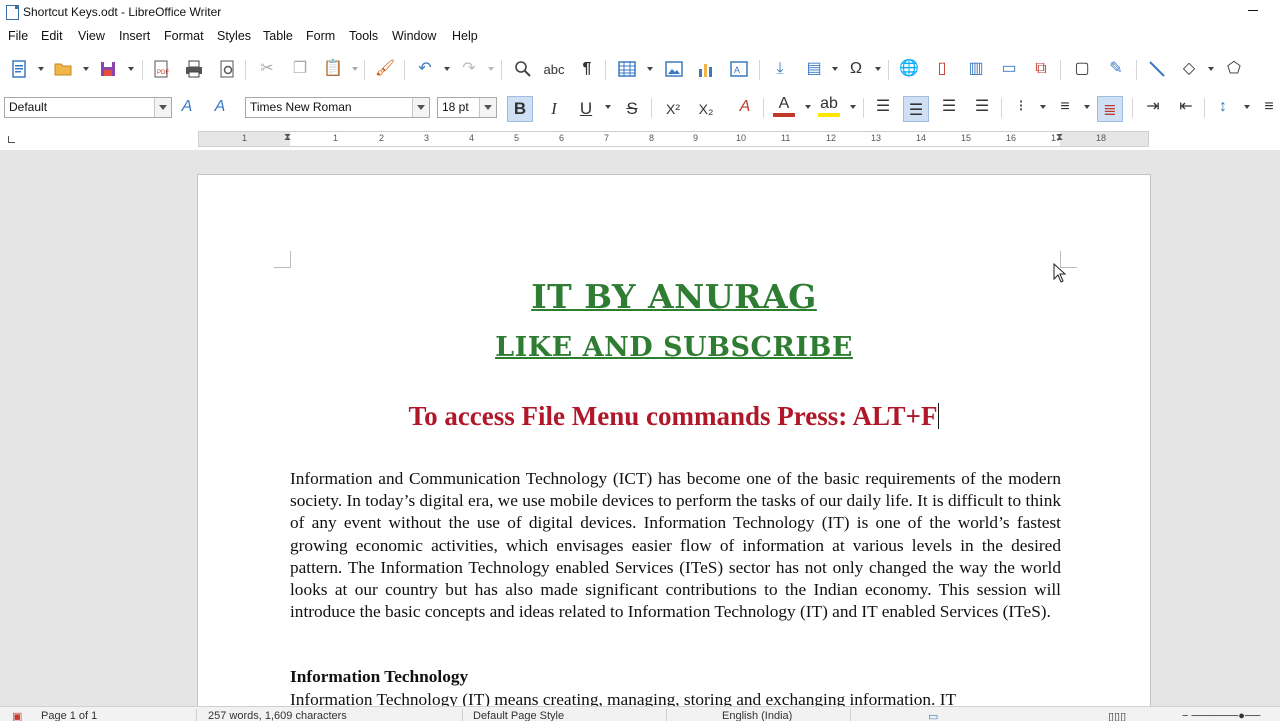 The height and width of the screenshot is (721, 1280). What do you see at coordinates (91, 36) in the screenshot?
I see `menu-view: View` at bounding box center [91, 36].